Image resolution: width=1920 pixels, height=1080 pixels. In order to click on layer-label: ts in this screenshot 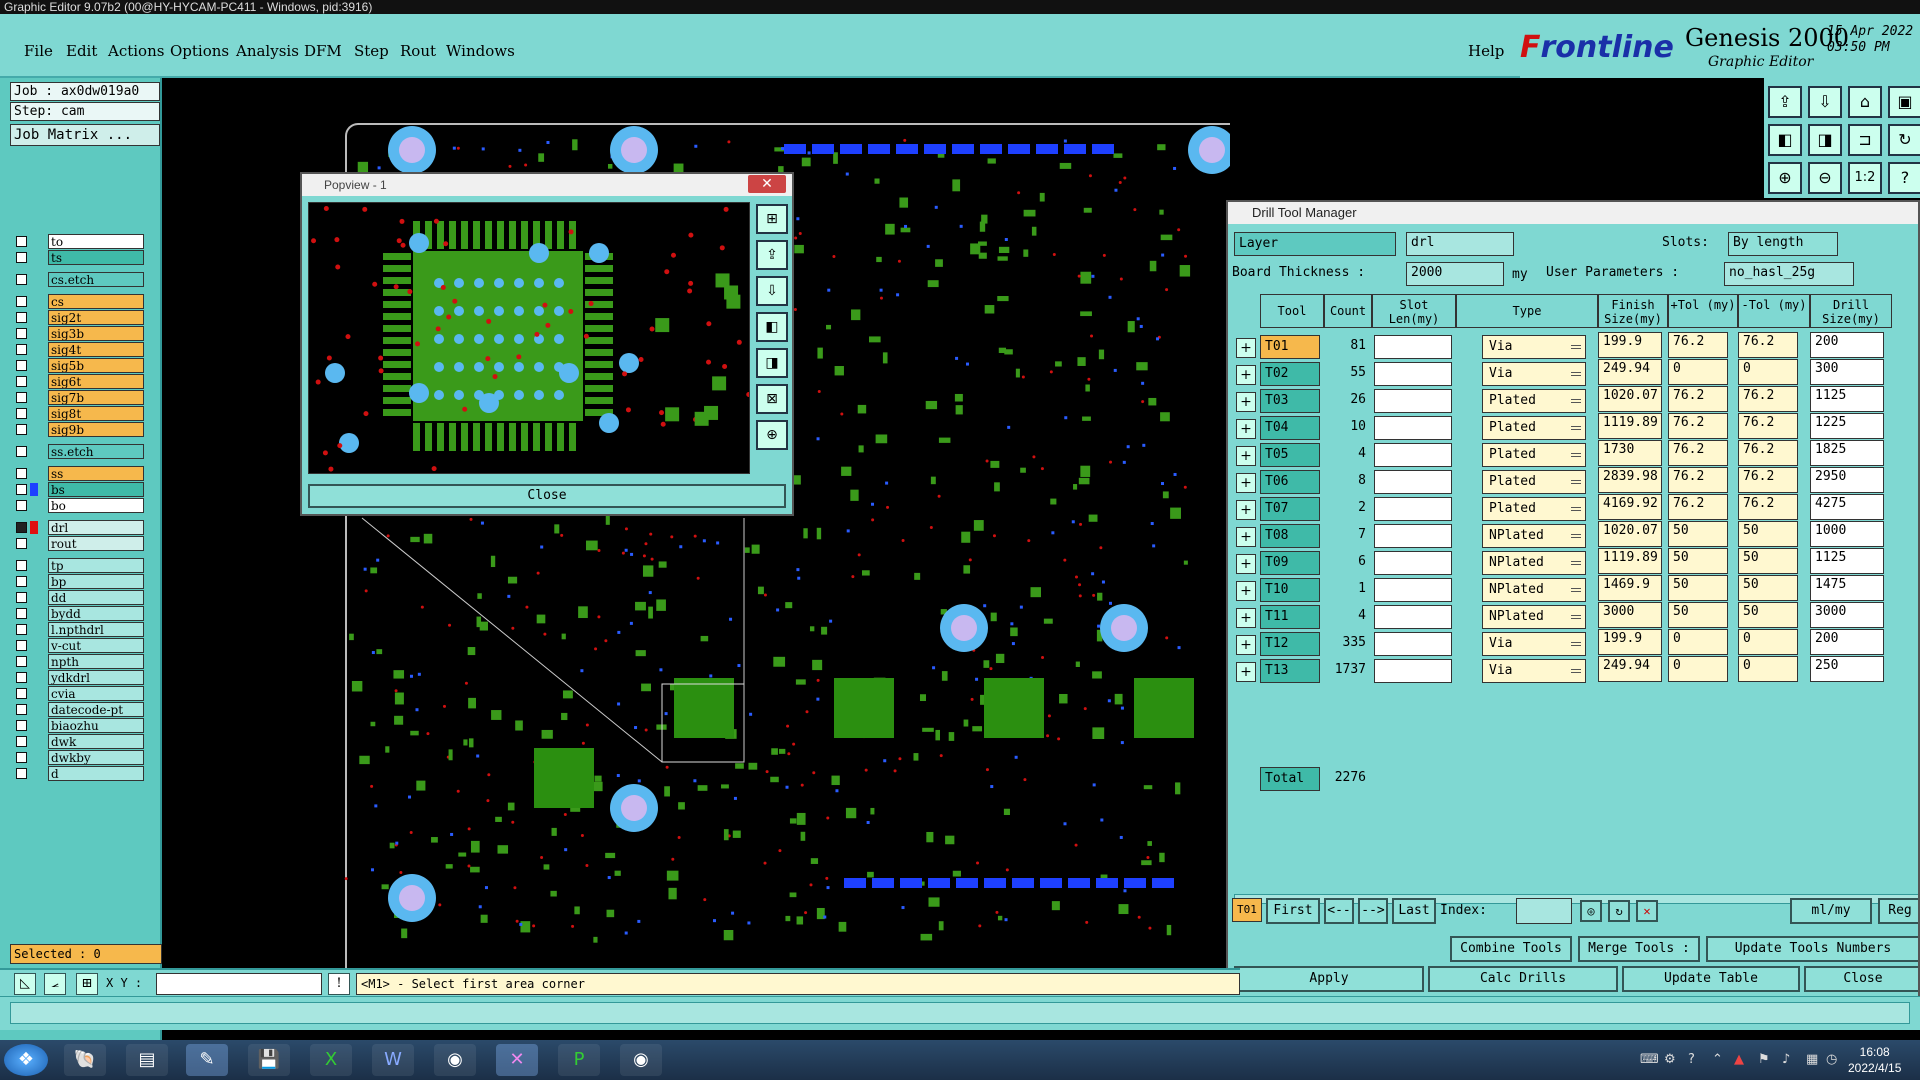, I will do `click(96, 257)`.